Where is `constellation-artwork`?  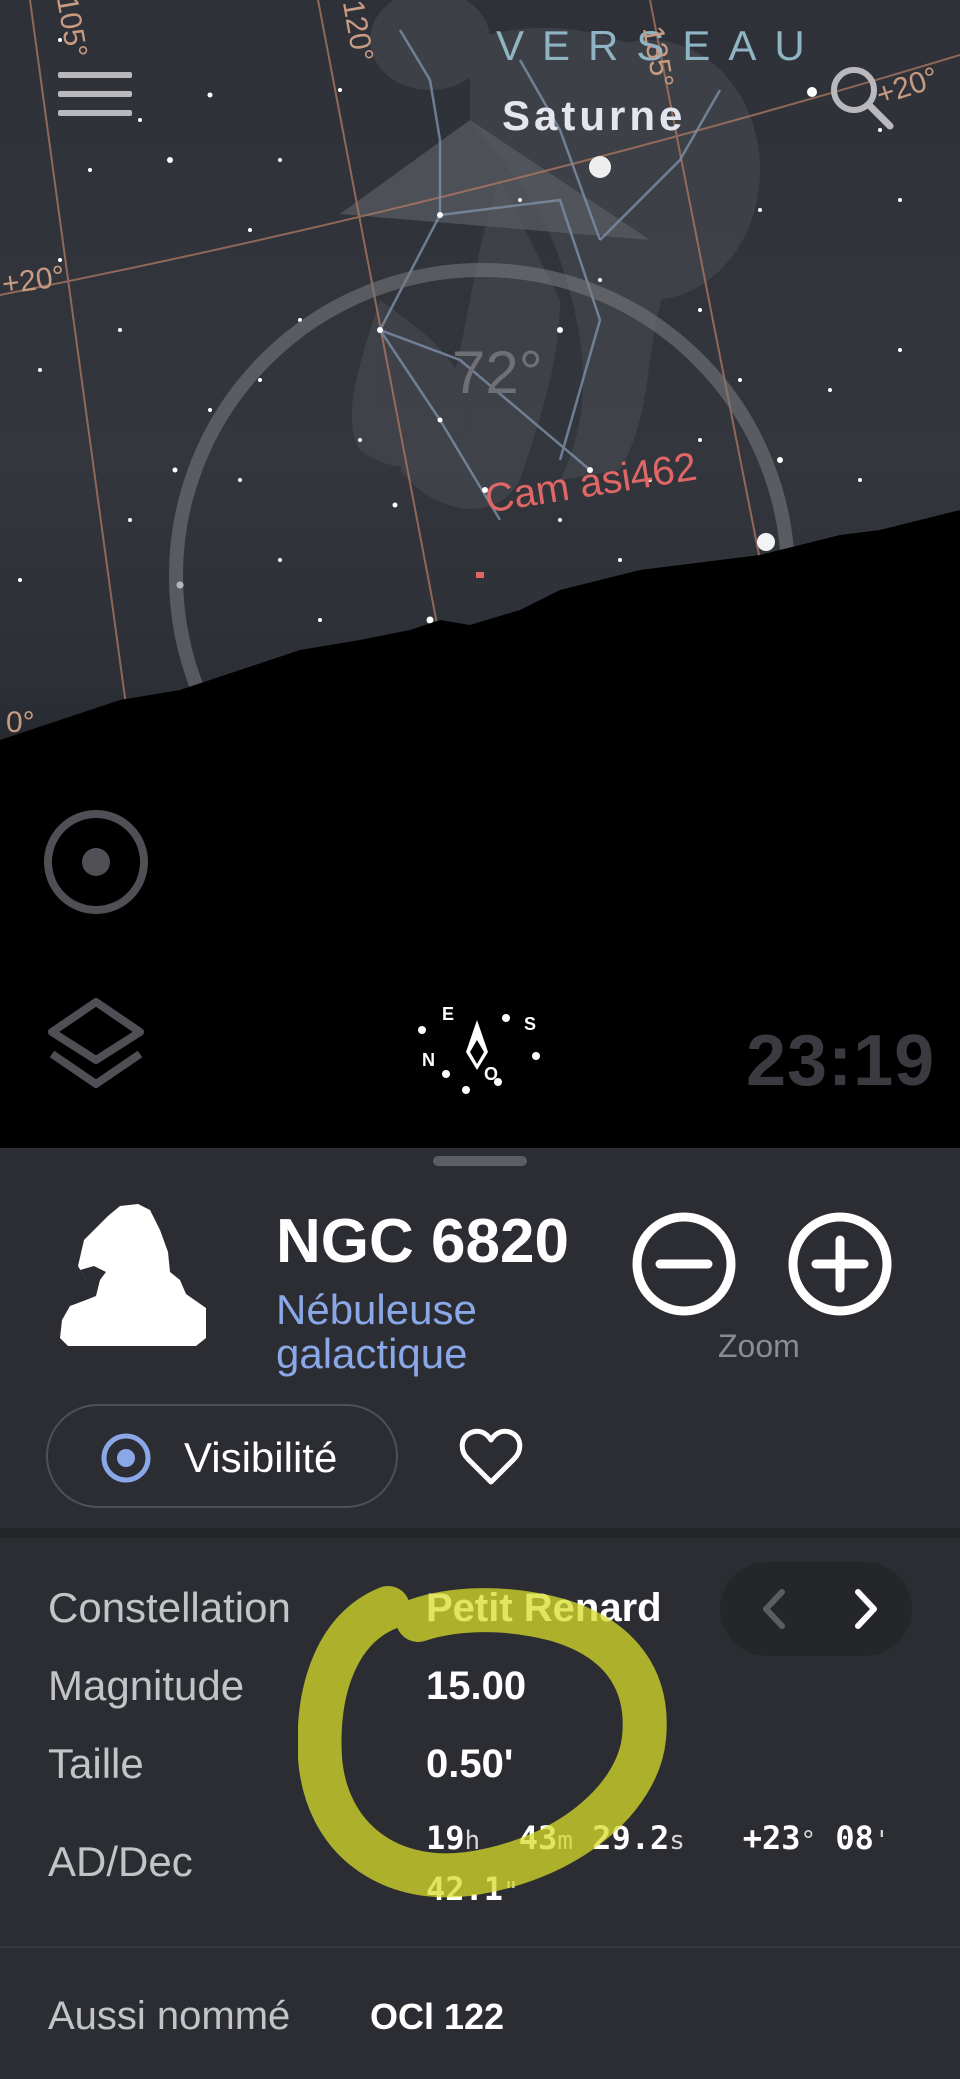 constellation-artwork is located at coordinates (555, 254).